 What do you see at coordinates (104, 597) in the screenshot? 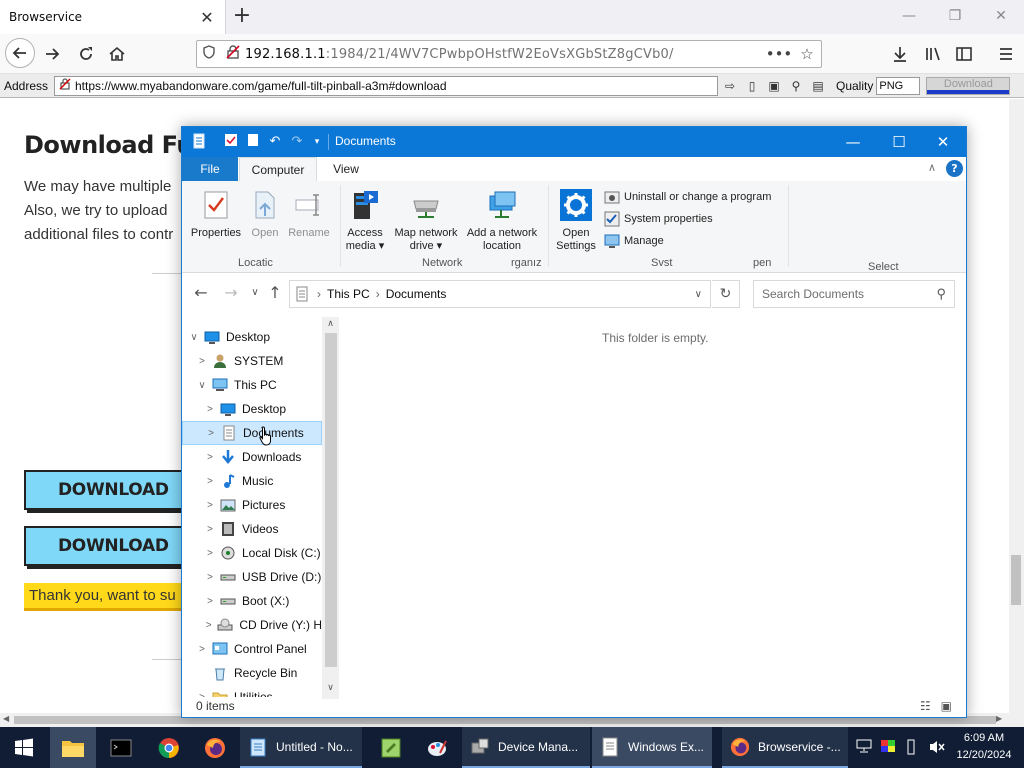
I see `thanks-banner: Thank you, want to su` at bounding box center [104, 597].